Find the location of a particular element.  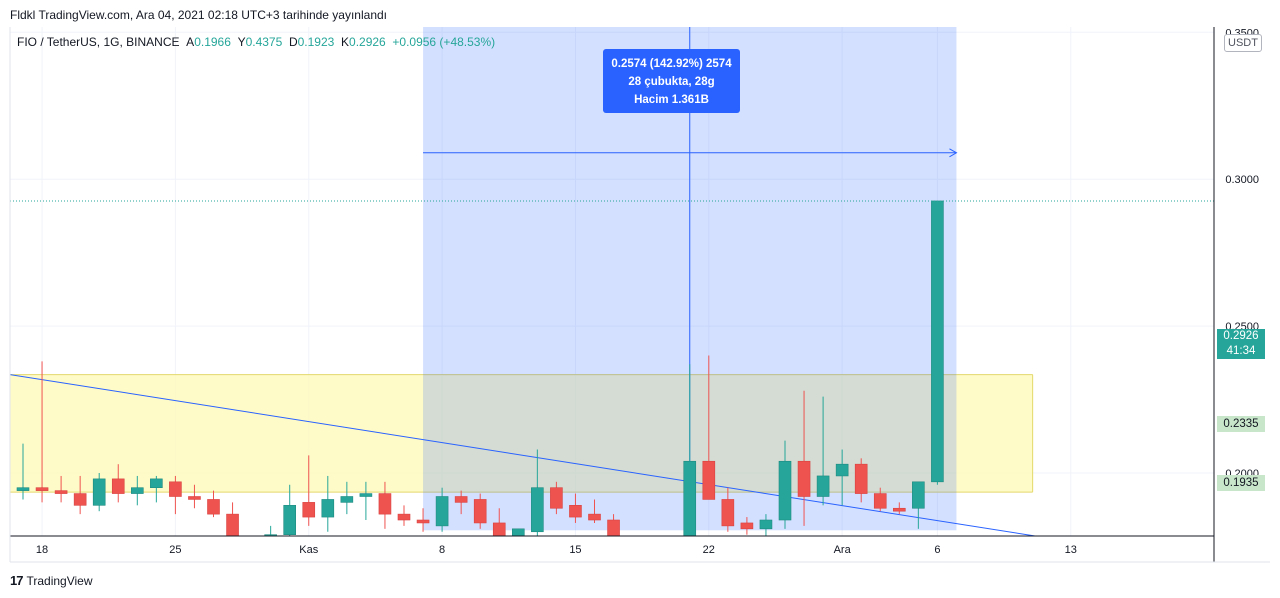

measure-change: 0.2574 (142.92%) 2574 is located at coordinates (671, 64).